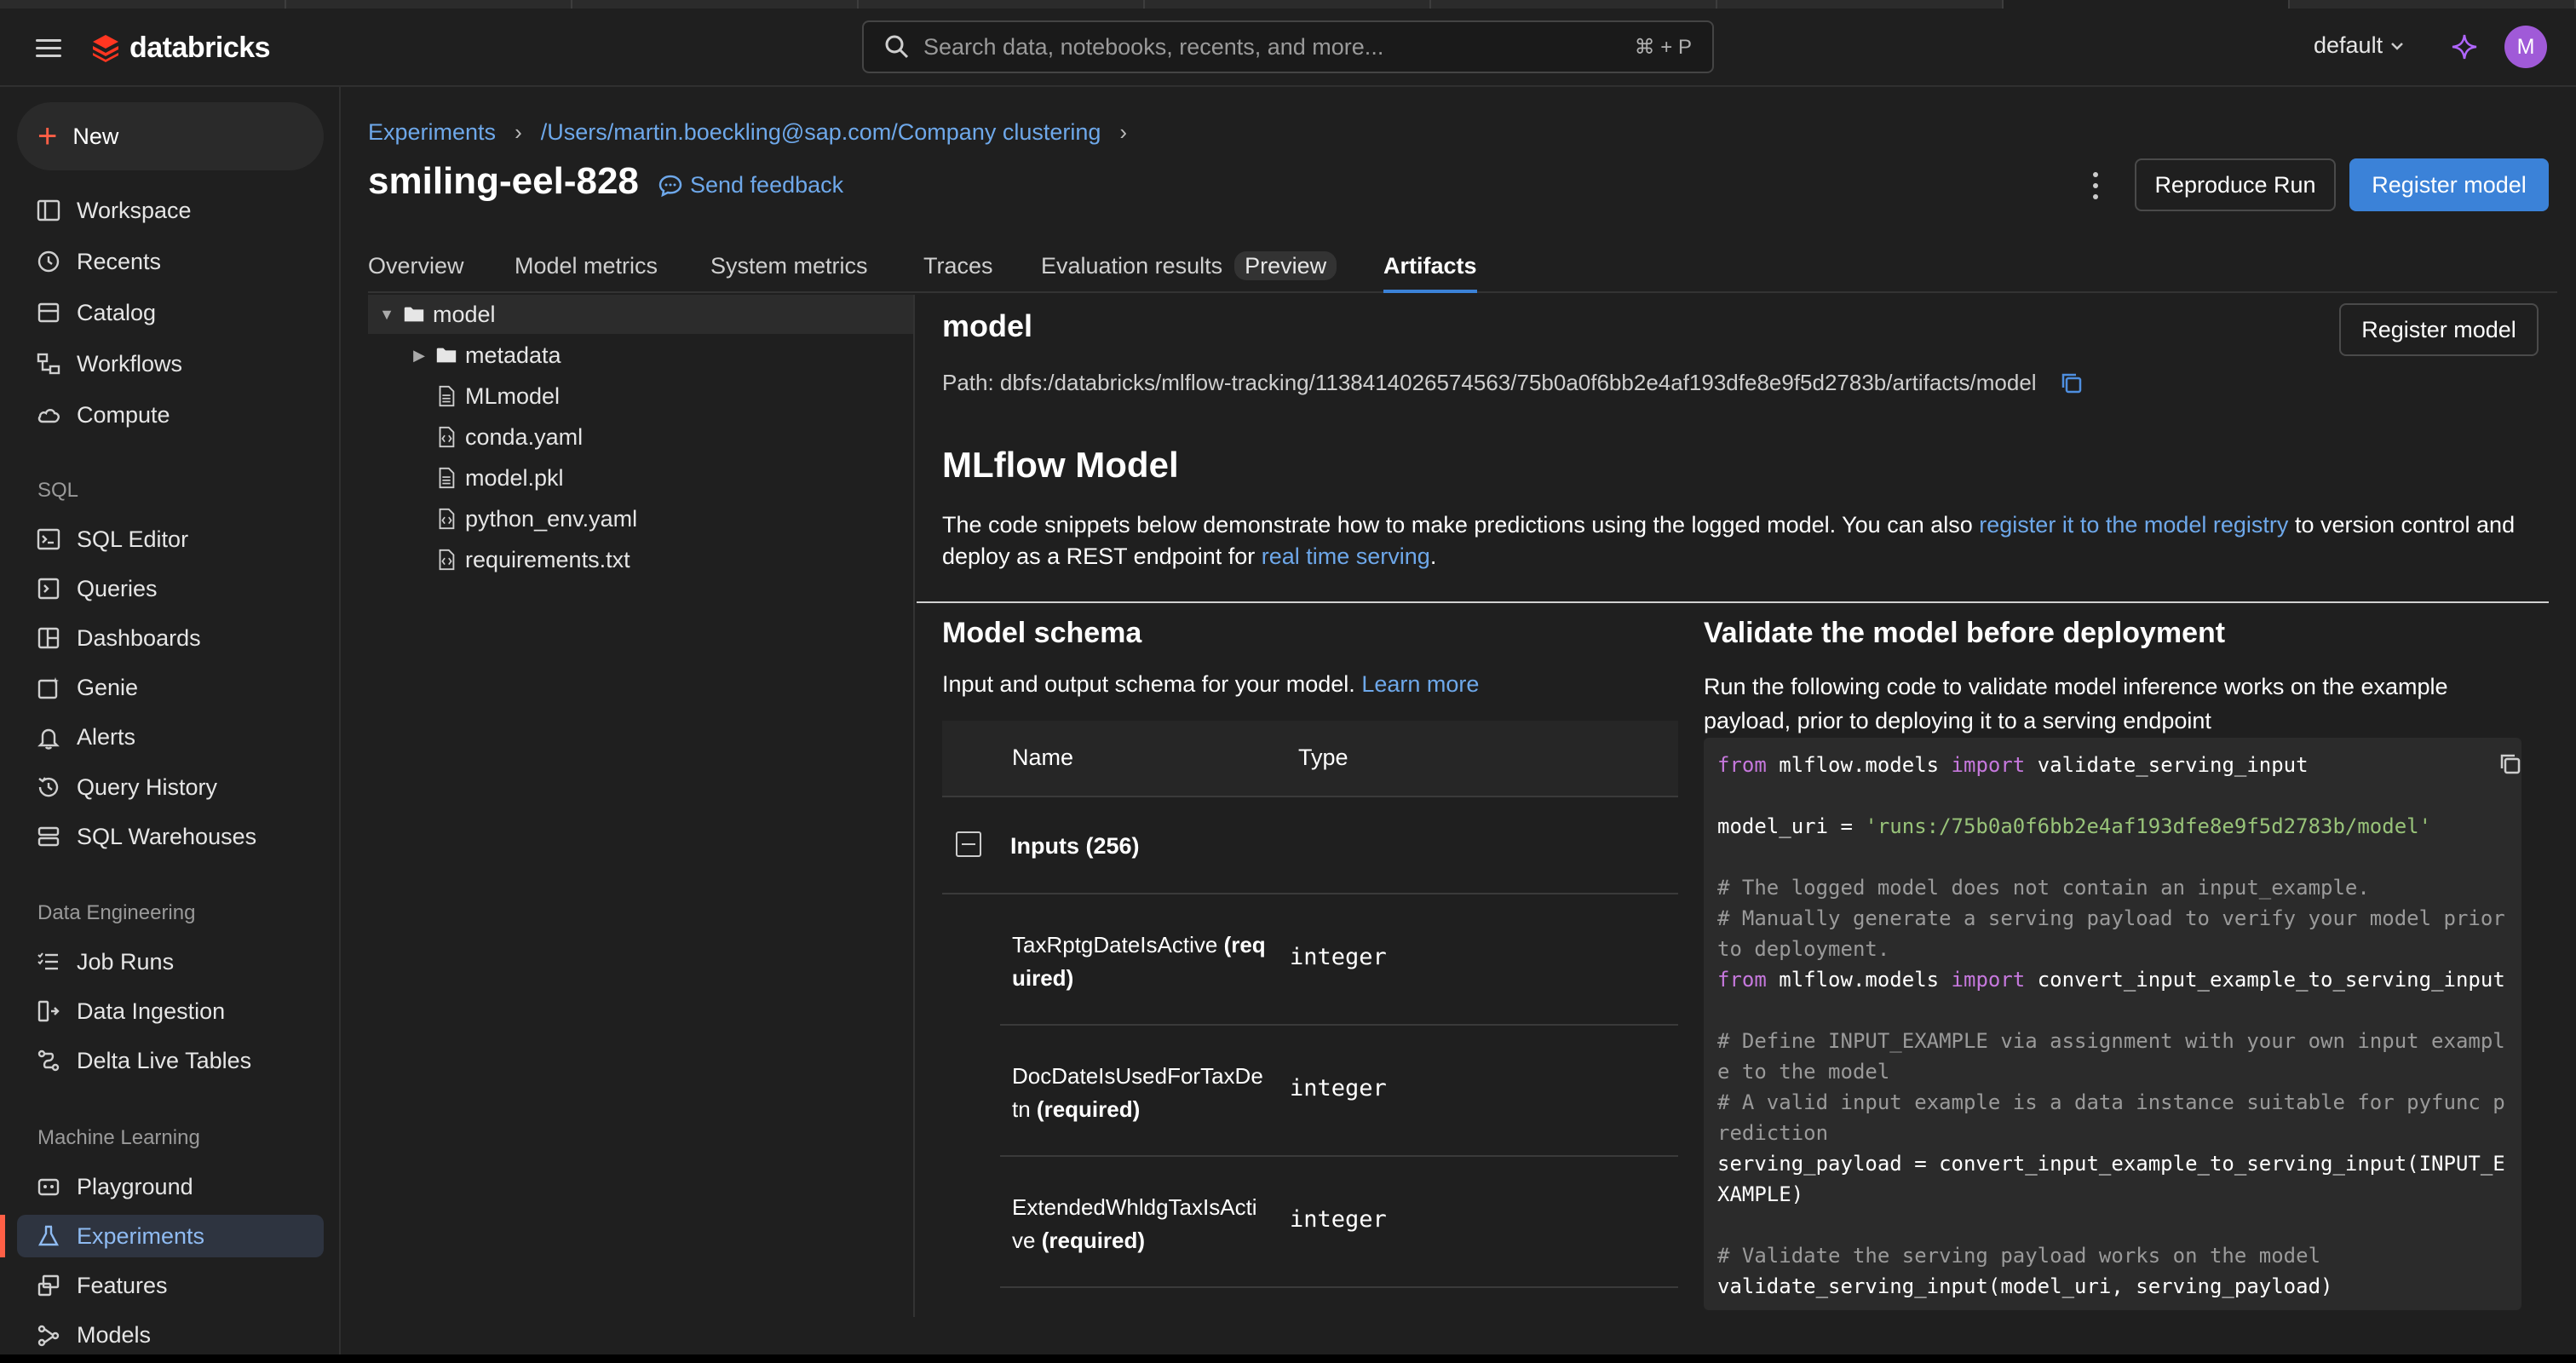 The image size is (2576, 1363). What do you see at coordinates (171, 136) in the screenshot?
I see `new-button: + New` at bounding box center [171, 136].